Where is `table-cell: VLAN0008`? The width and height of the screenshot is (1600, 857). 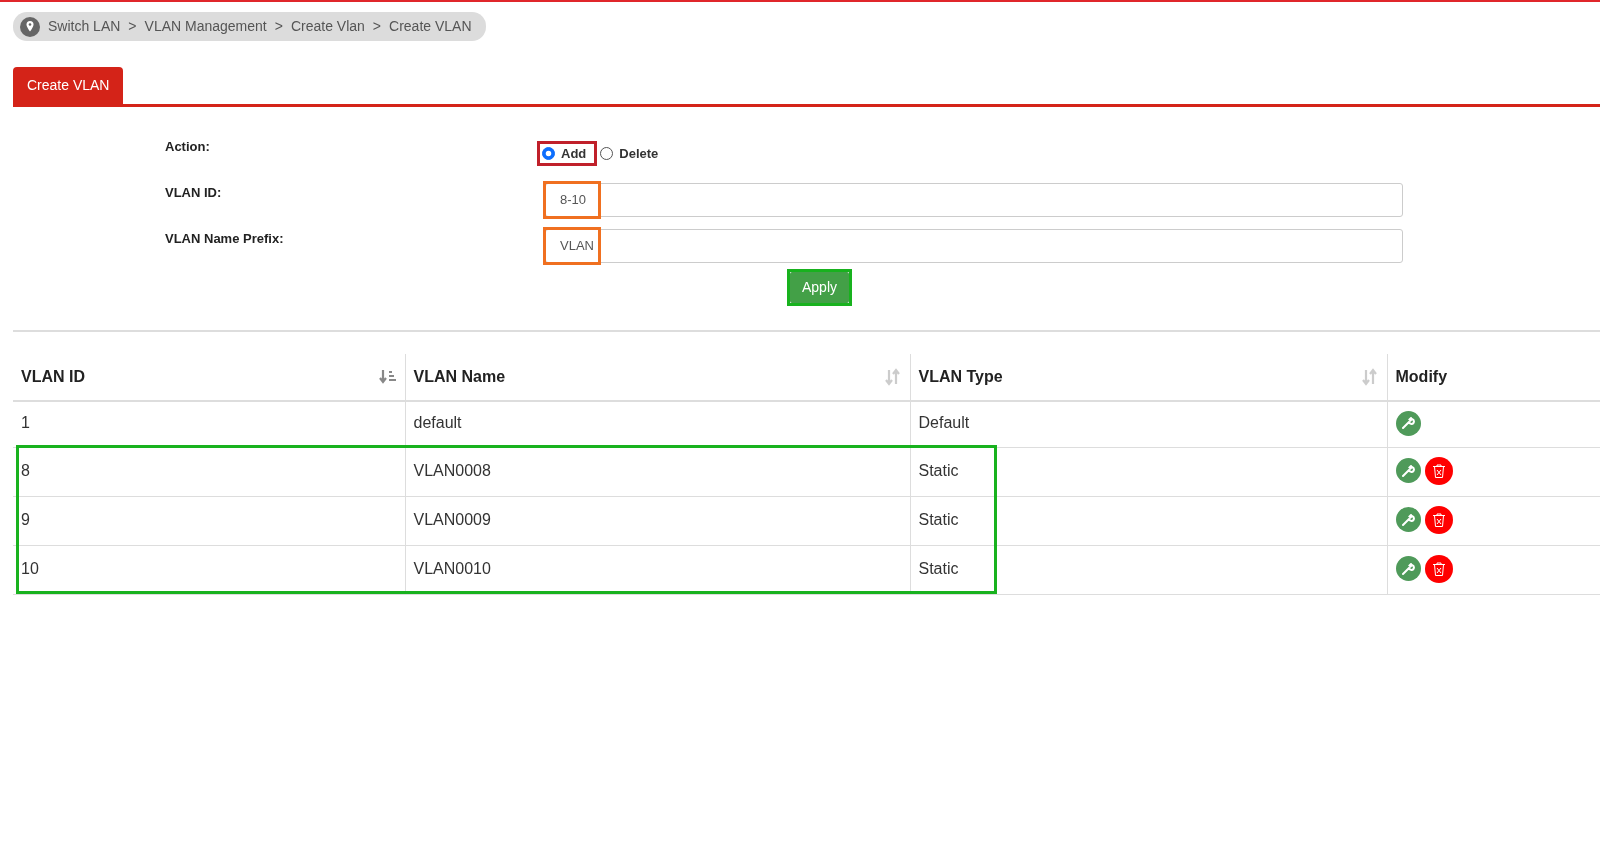
table-cell: VLAN0008 is located at coordinates (657, 471).